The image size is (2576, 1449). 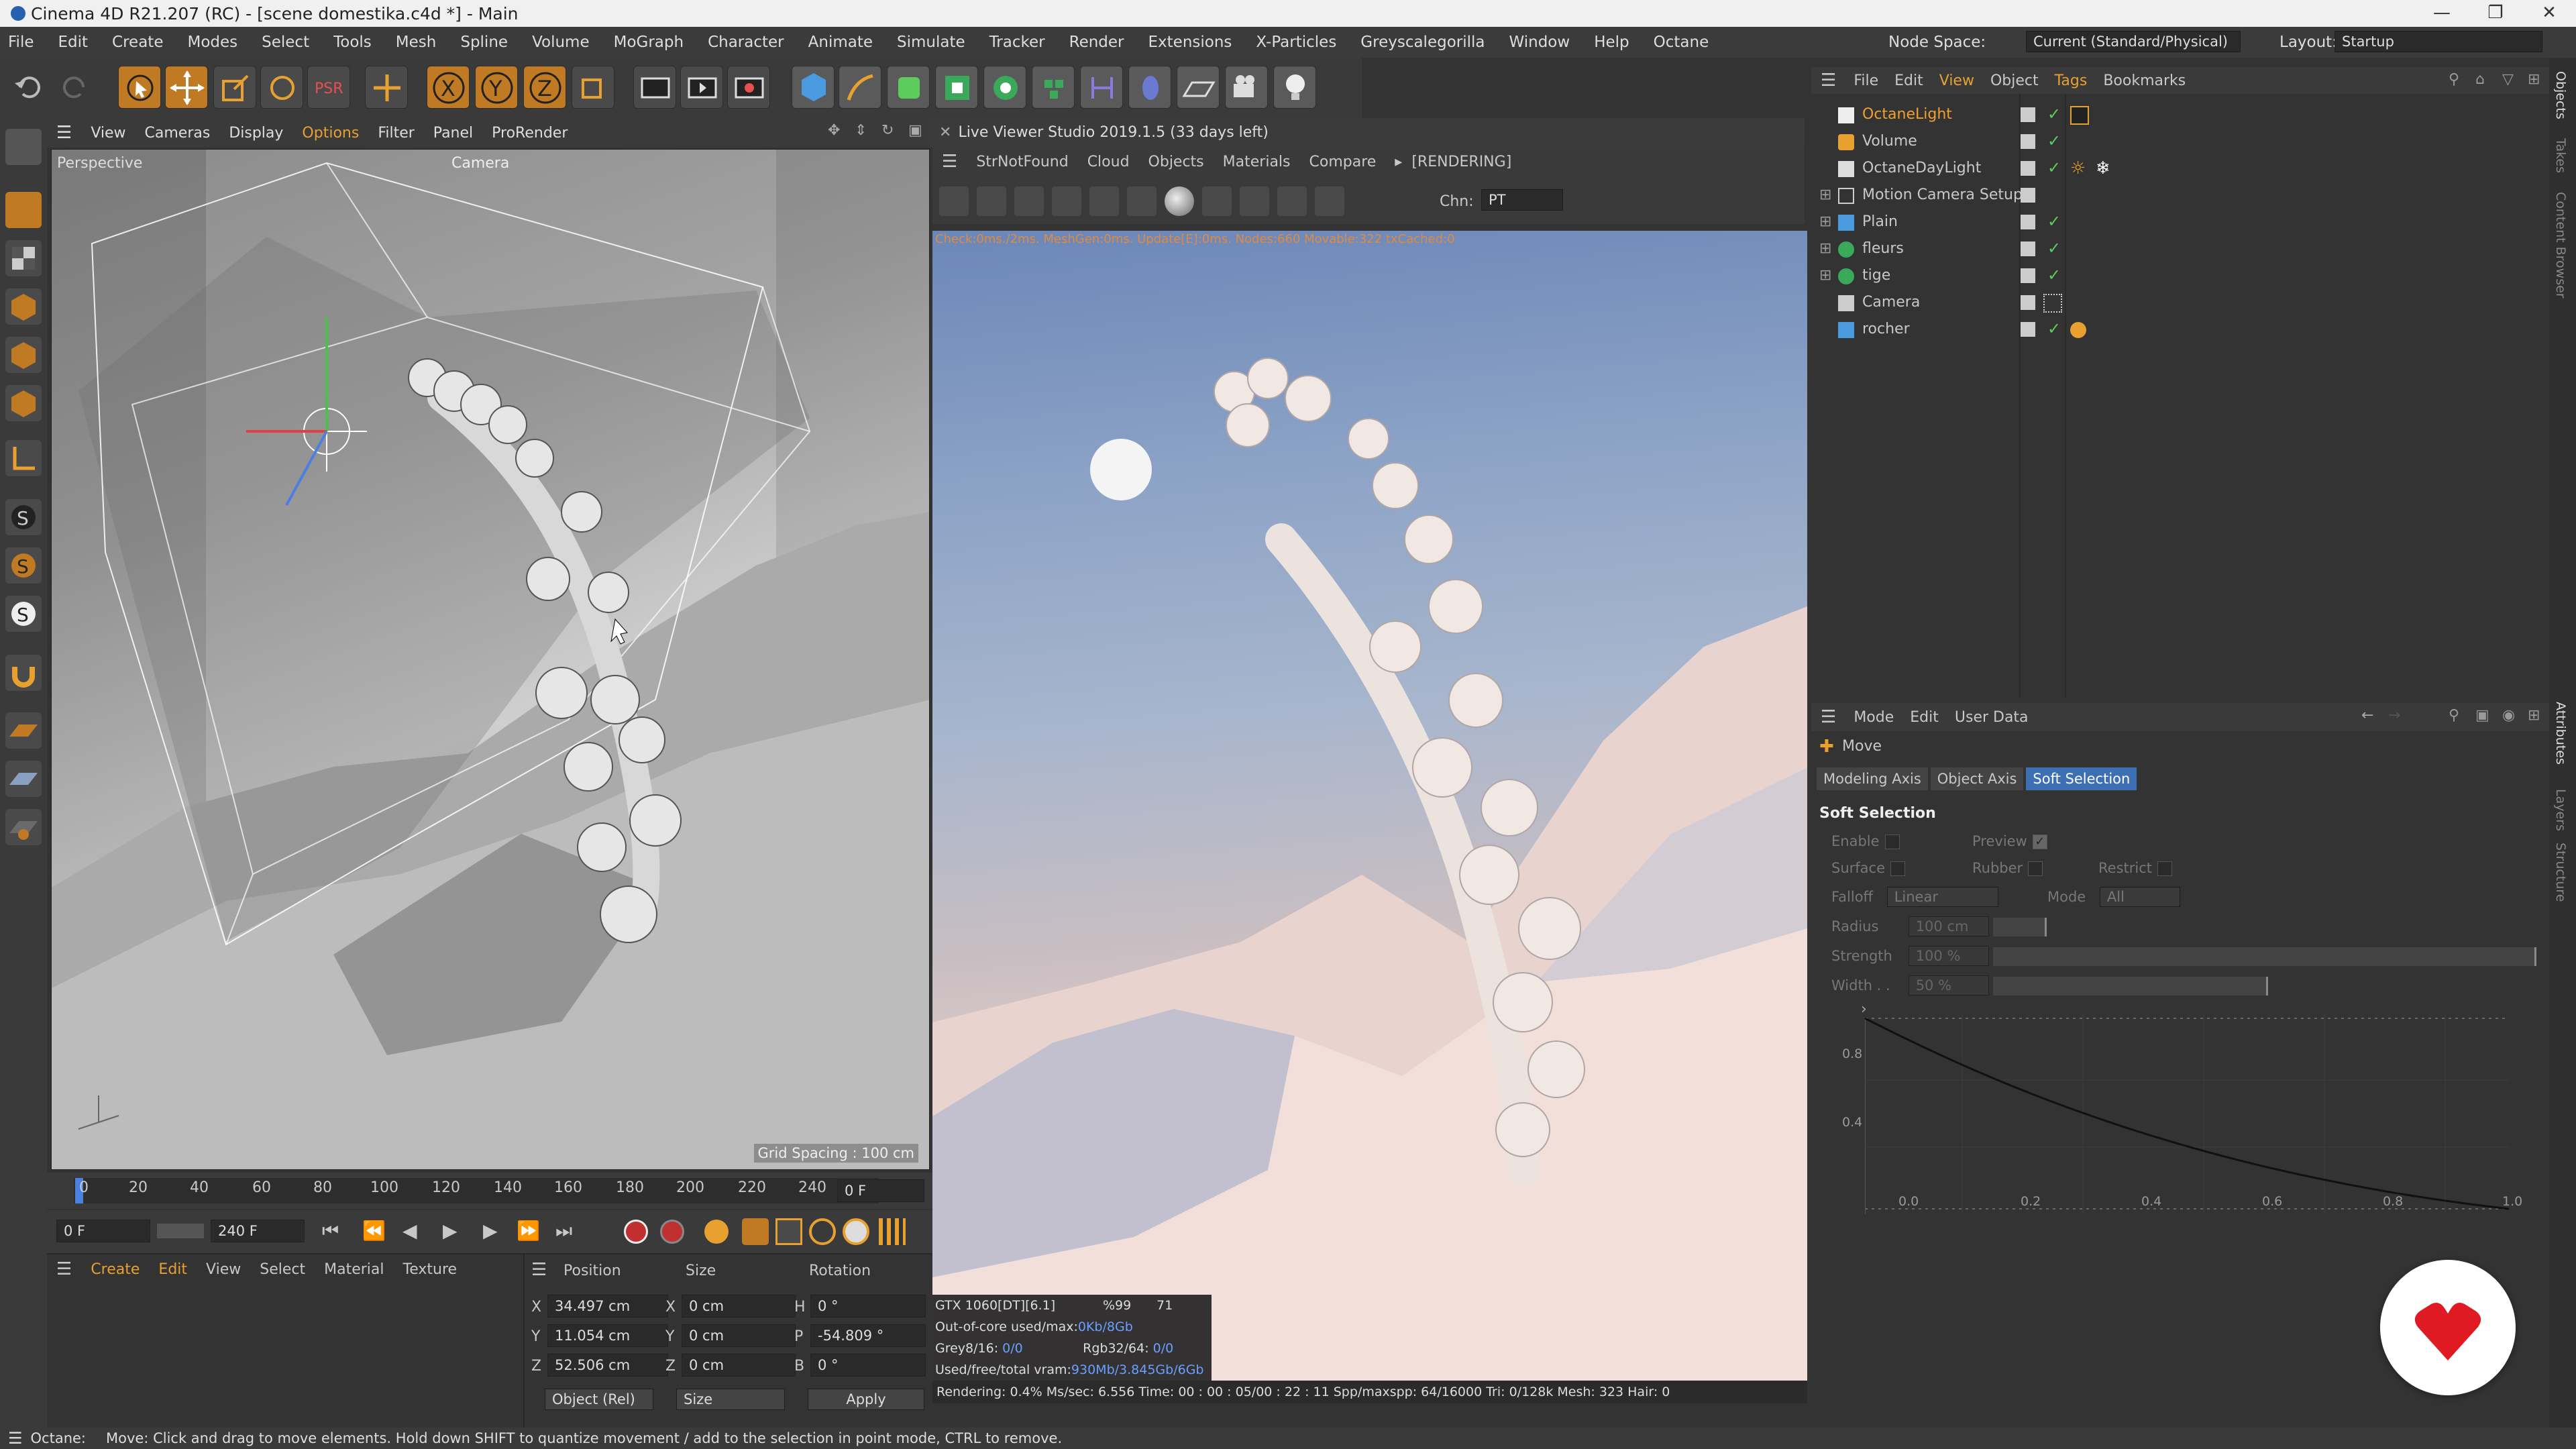 I want to click on menu-animate: Animate, so click(x=840, y=42).